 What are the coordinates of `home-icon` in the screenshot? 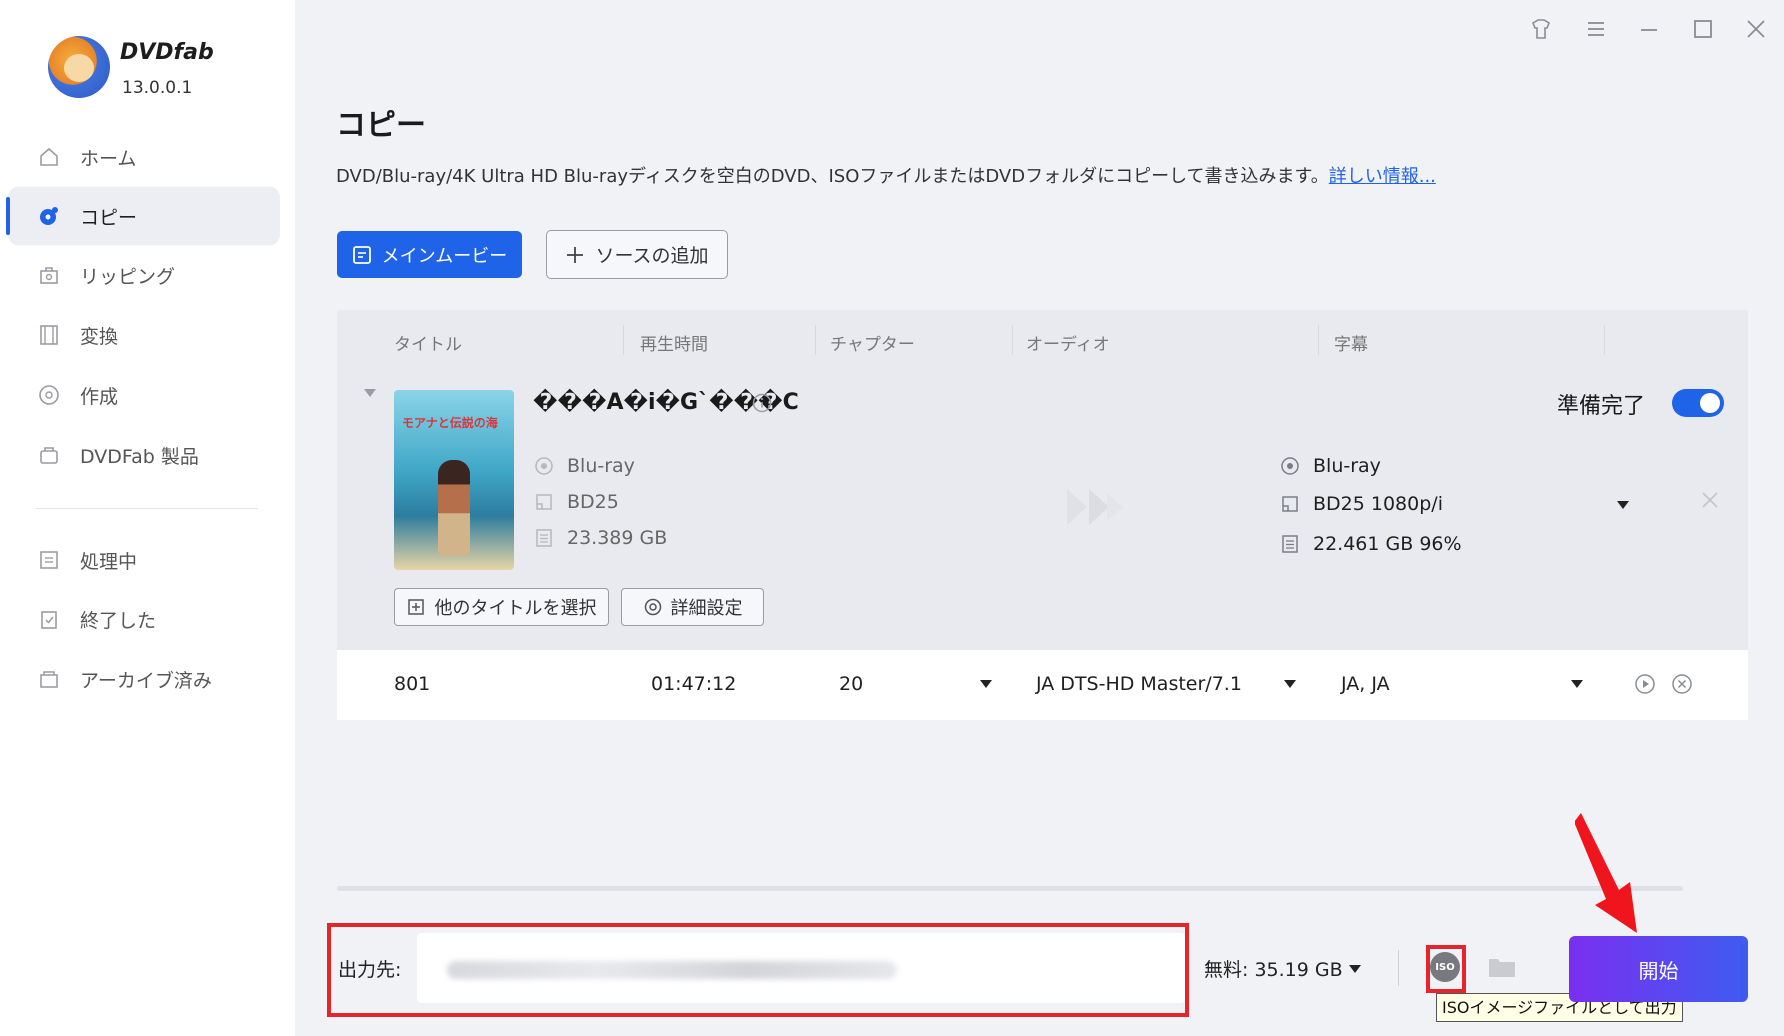 It's located at (49, 157).